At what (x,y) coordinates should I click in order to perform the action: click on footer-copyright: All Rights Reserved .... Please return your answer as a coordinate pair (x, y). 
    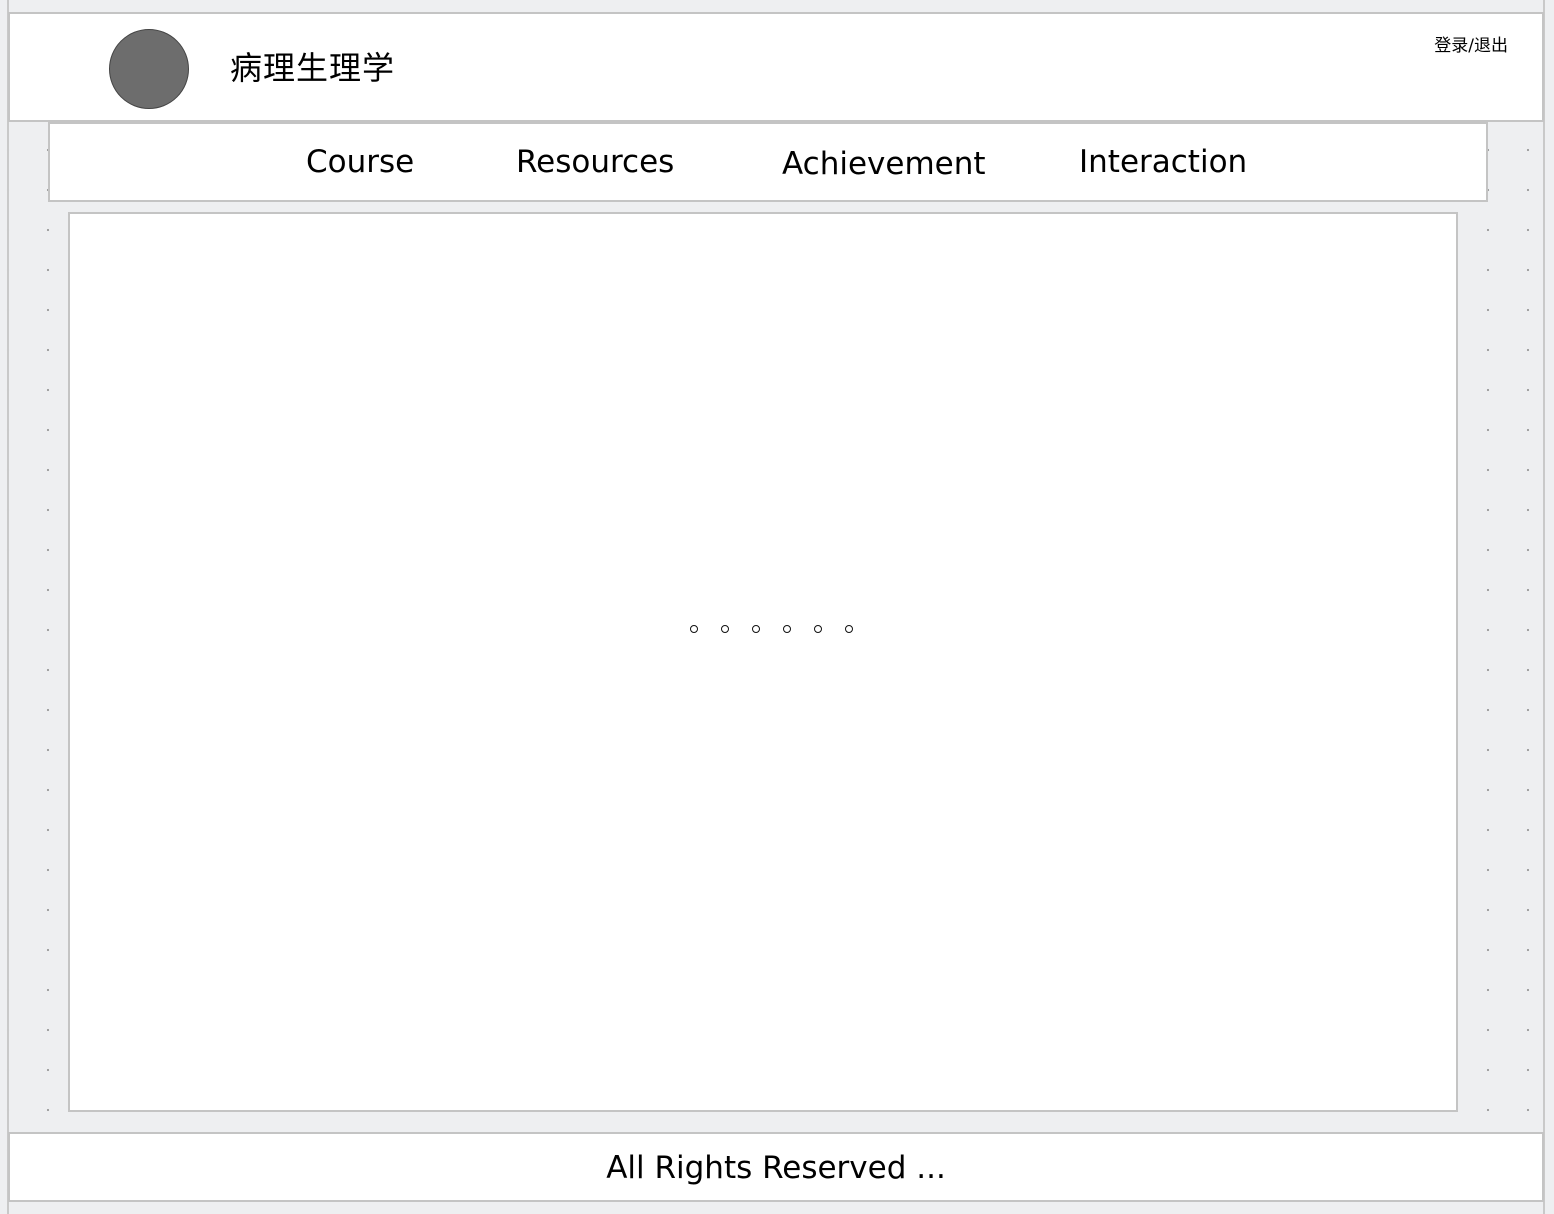
    Looking at the image, I should click on (776, 1168).